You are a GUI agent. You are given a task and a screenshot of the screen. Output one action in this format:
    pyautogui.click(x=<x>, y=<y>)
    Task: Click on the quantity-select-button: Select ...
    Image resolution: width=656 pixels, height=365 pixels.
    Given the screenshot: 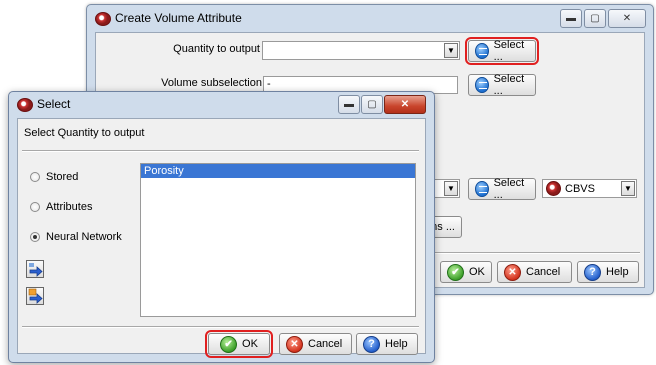 What is the action you would take?
    pyautogui.click(x=502, y=51)
    